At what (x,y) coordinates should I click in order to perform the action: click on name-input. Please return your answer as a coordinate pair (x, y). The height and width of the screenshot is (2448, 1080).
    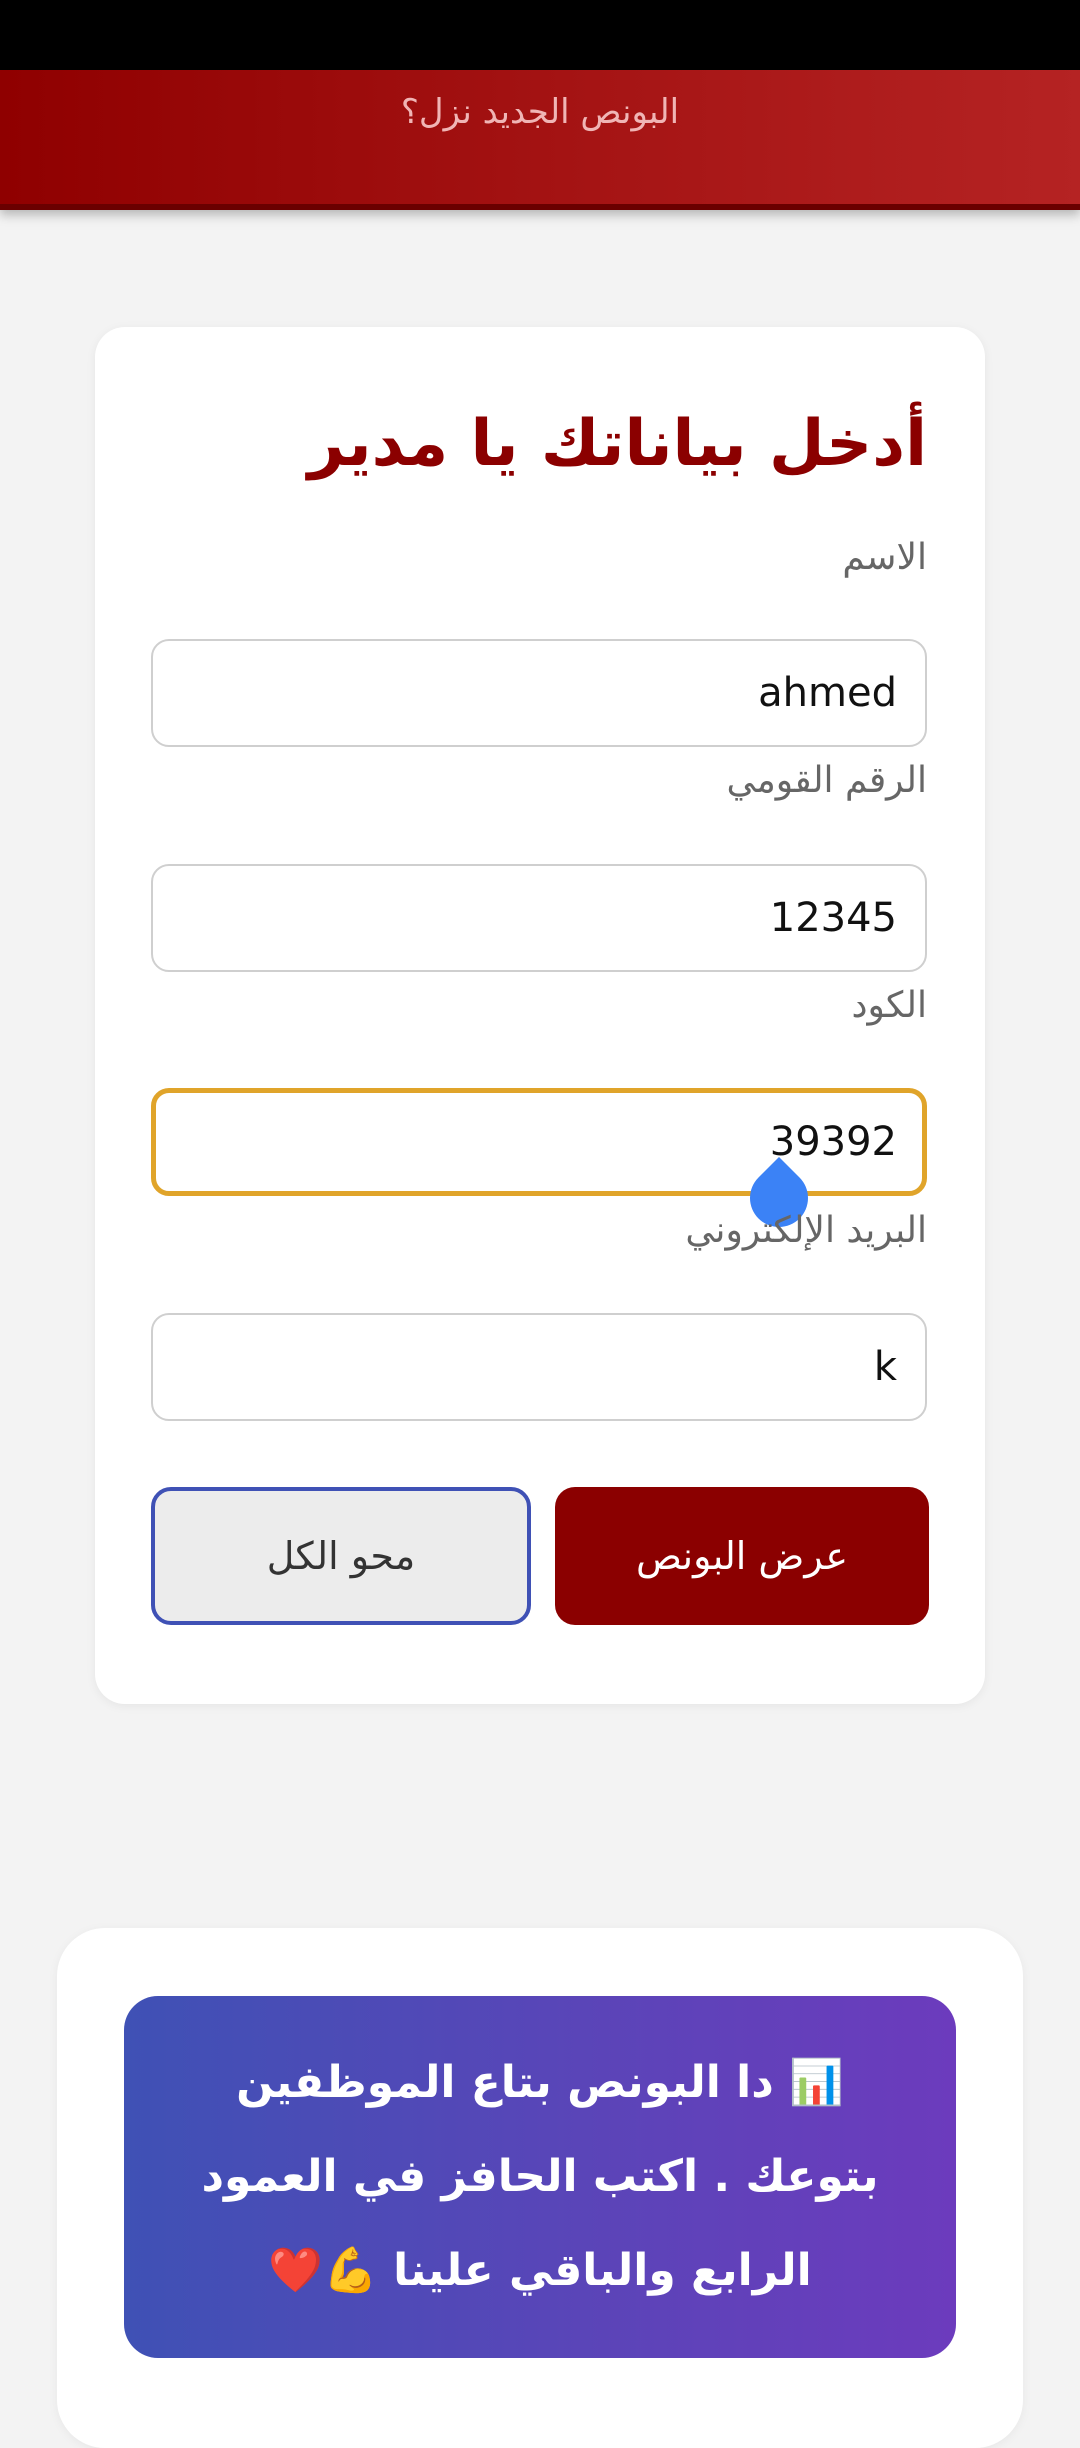
    Looking at the image, I should click on (539, 693).